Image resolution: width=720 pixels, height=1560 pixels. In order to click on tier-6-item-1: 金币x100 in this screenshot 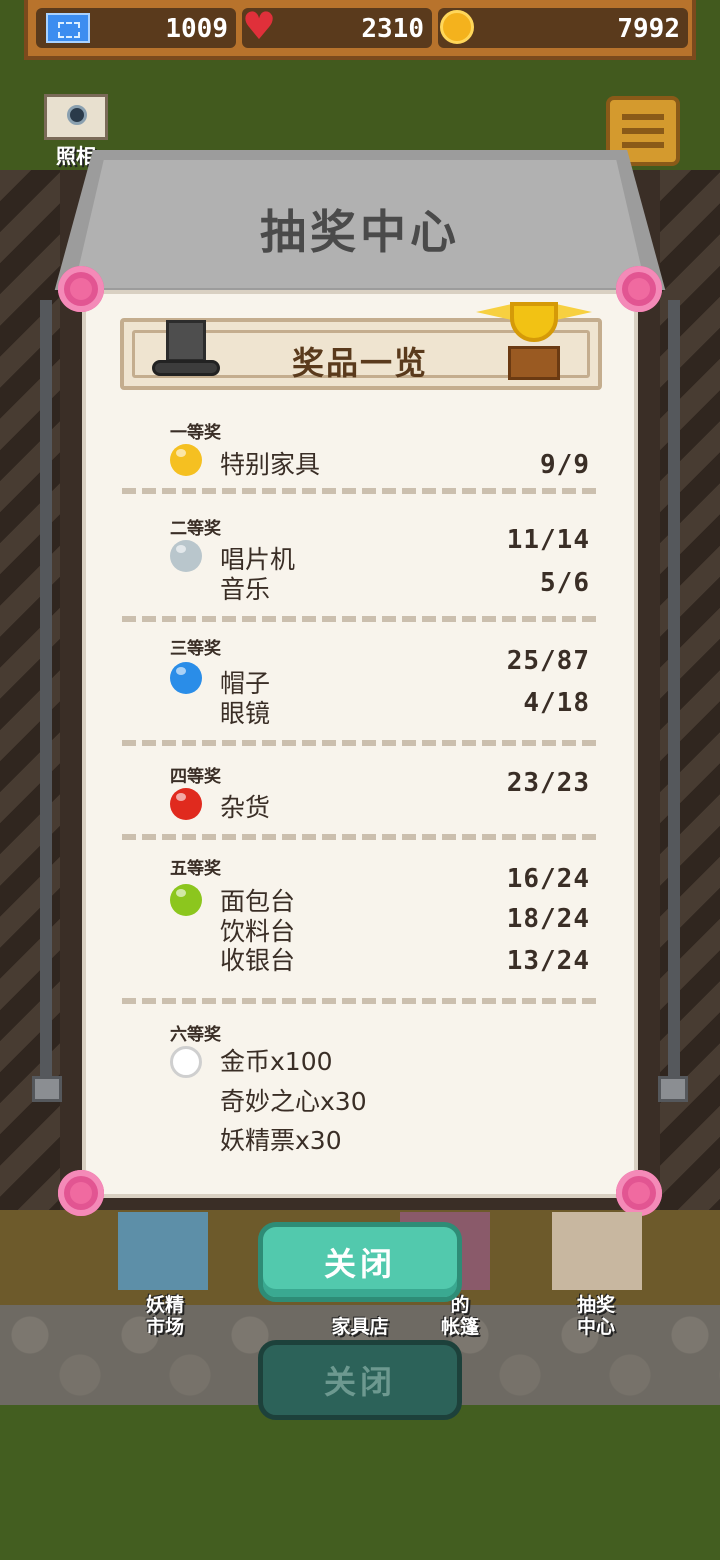, I will do `click(276, 1061)`.